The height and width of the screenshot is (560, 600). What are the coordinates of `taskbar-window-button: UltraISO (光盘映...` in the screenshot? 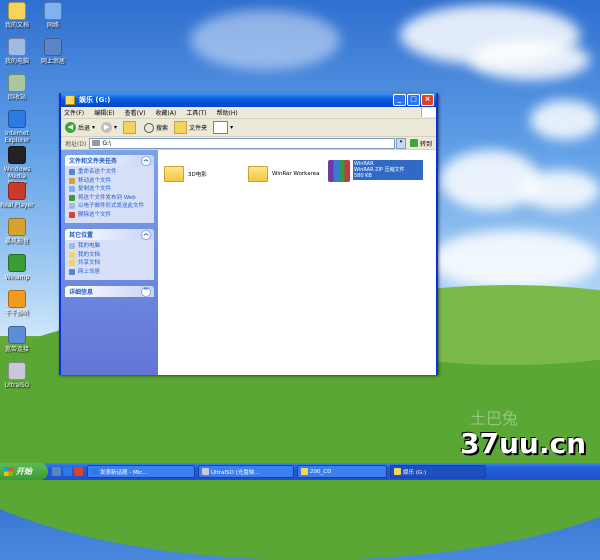 It's located at (246, 471).